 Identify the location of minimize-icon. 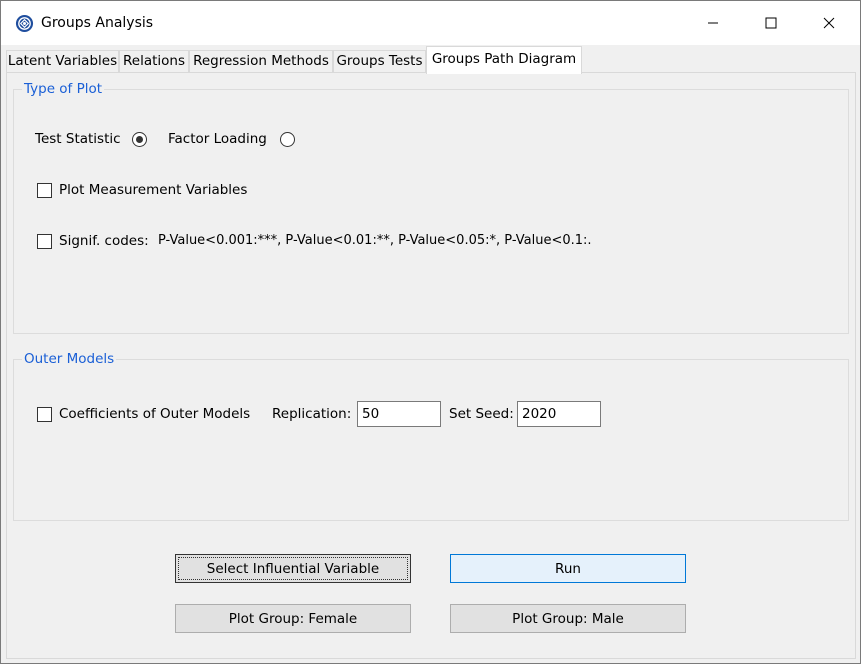
(713, 23).